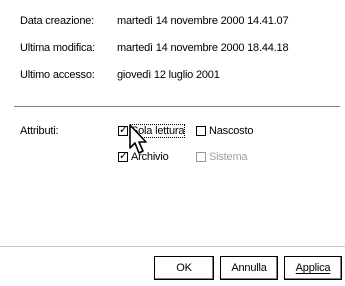 The image size is (345, 286). I want to click on separator-highlight, so click(177, 107).